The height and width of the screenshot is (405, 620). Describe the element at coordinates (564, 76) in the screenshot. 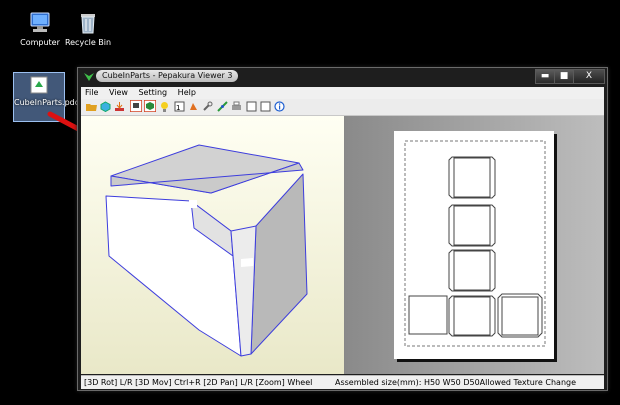

I see `maximize-button: ■` at that location.